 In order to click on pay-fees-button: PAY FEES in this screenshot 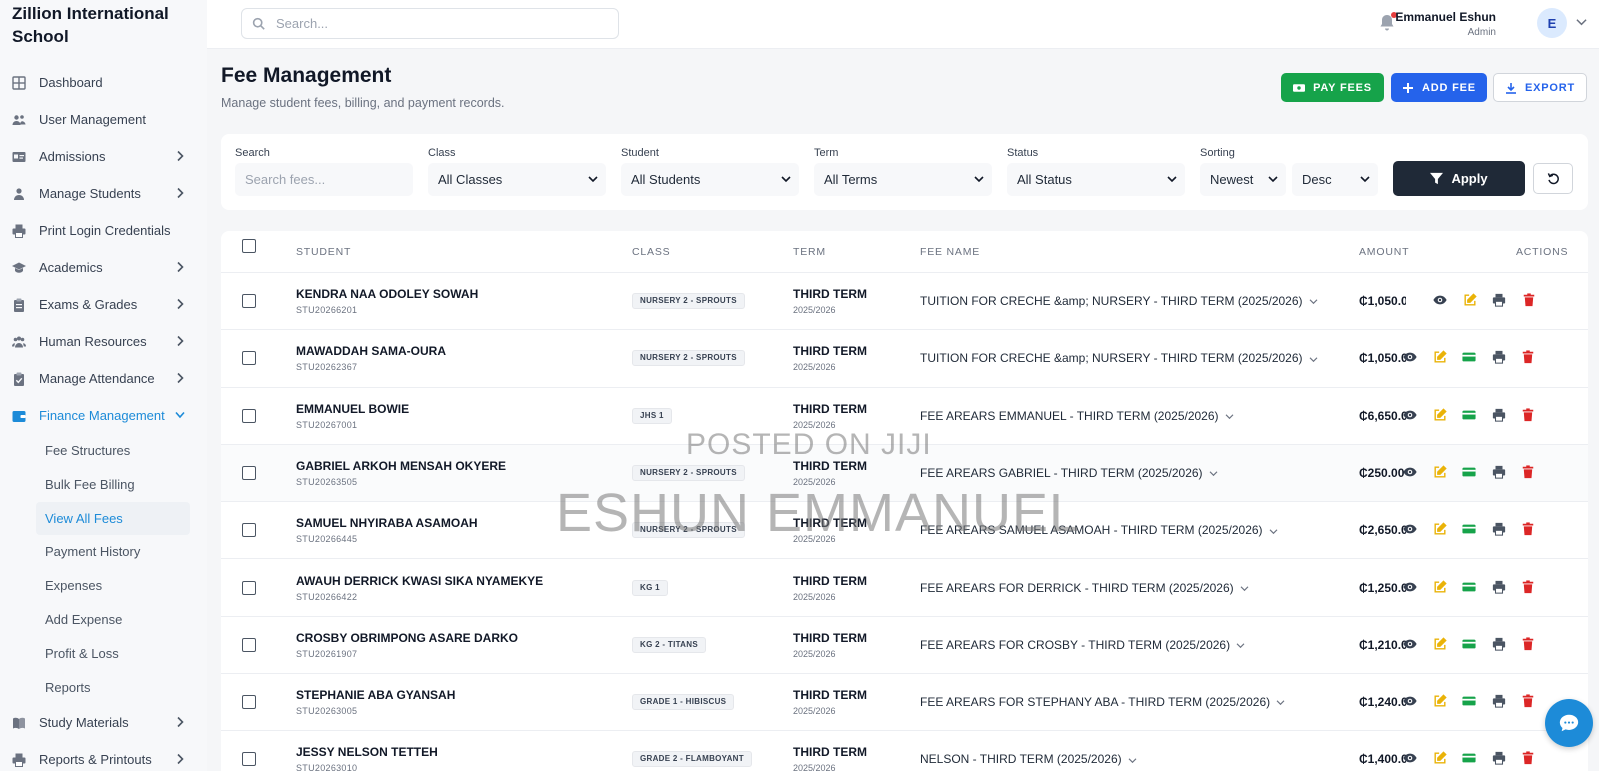, I will do `click(1332, 87)`.